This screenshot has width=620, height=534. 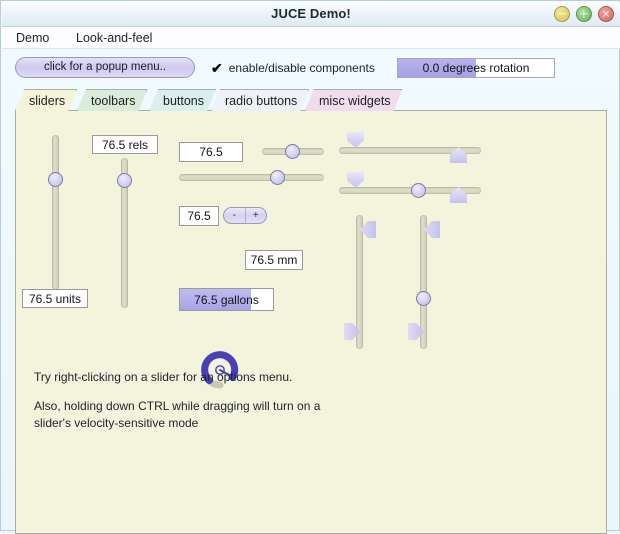 I want to click on three-value-vertical-mid-thumb, so click(x=423, y=298).